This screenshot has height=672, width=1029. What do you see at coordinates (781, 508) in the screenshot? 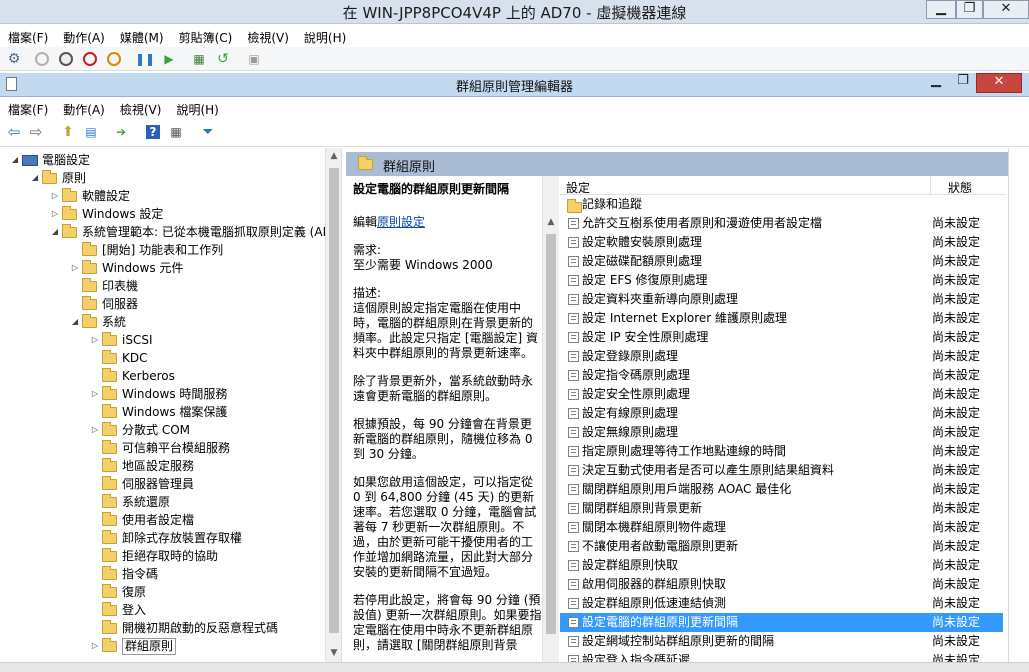
I see `policy-setting-row: 關閉群組原則背景更新 尚未設定` at bounding box center [781, 508].